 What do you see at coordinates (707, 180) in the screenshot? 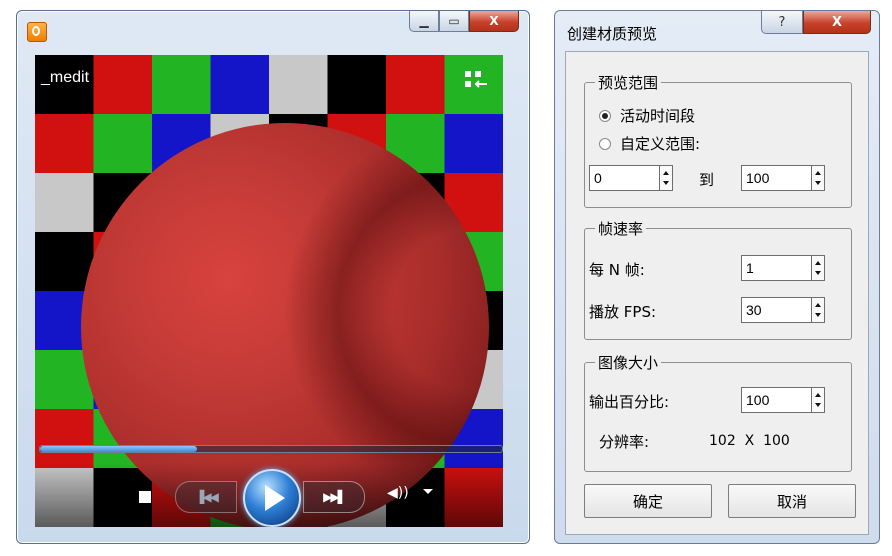
I see `to-label: 到` at bounding box center [707, 180].